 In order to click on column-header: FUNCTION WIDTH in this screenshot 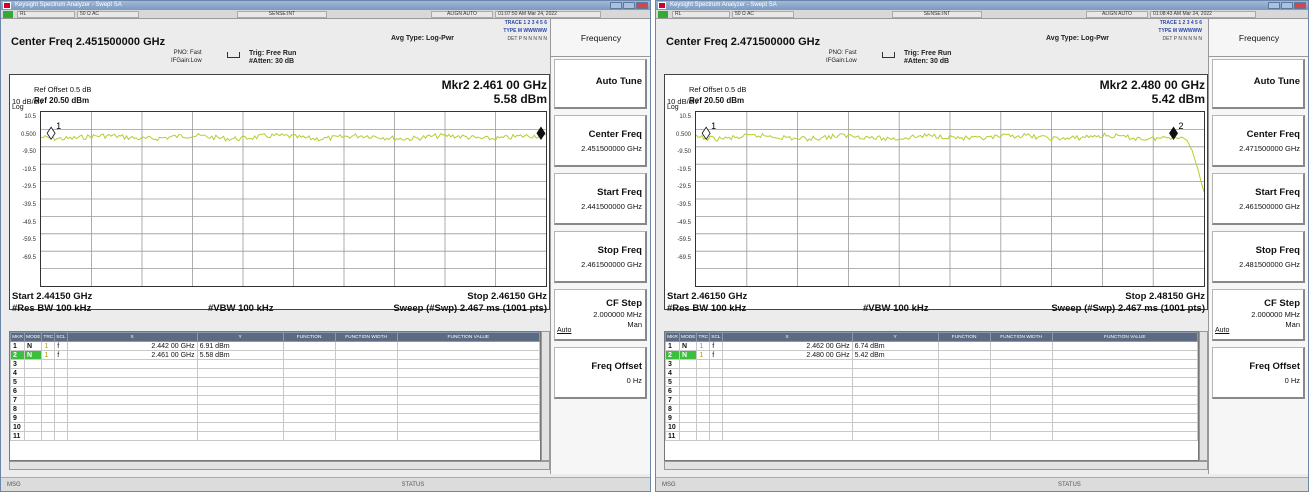, I will do `click(366, 337)`.